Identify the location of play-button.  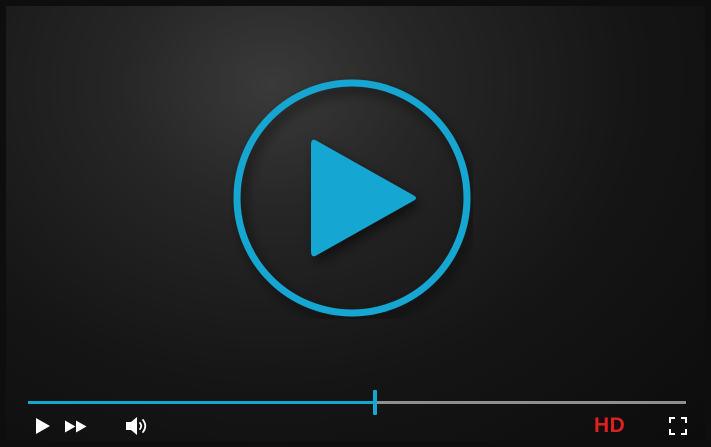
(43, 426).